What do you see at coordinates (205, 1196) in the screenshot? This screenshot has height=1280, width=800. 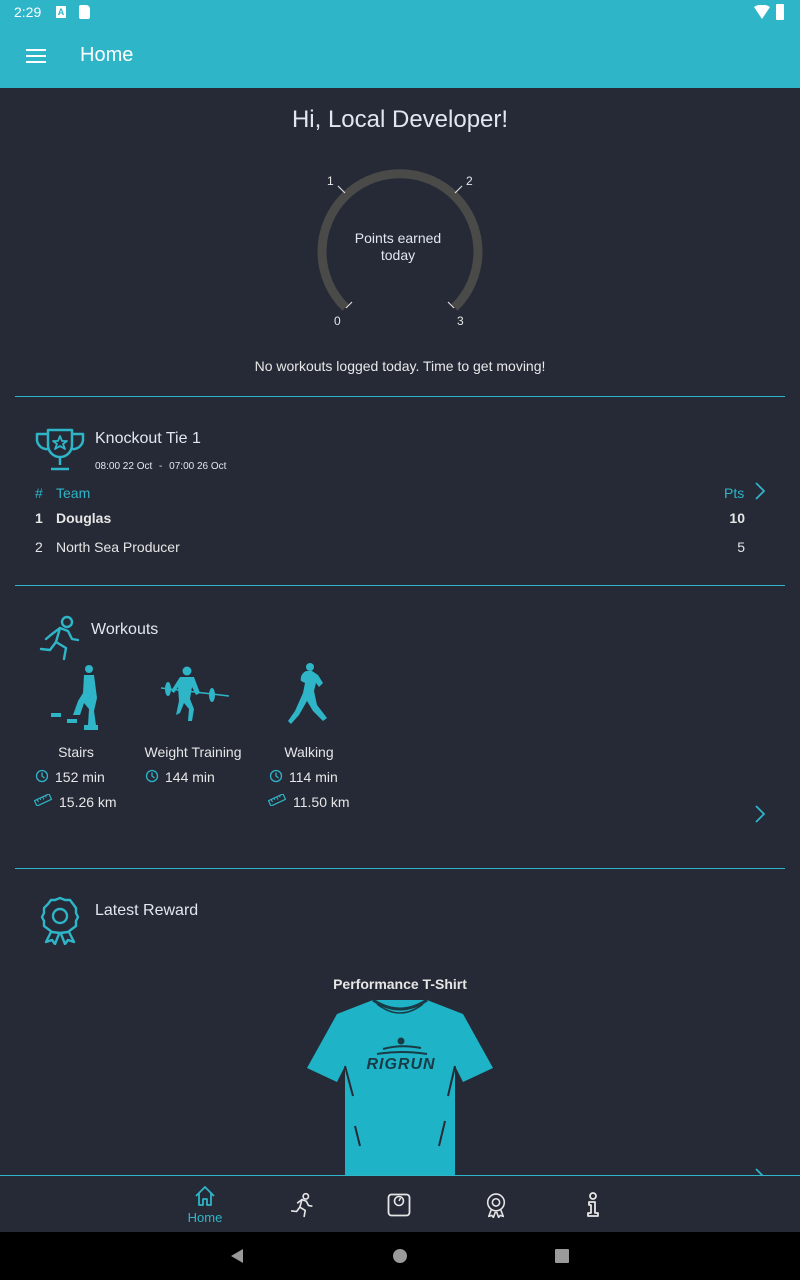 I see `home-icon` at bounding box center [205, 1196].